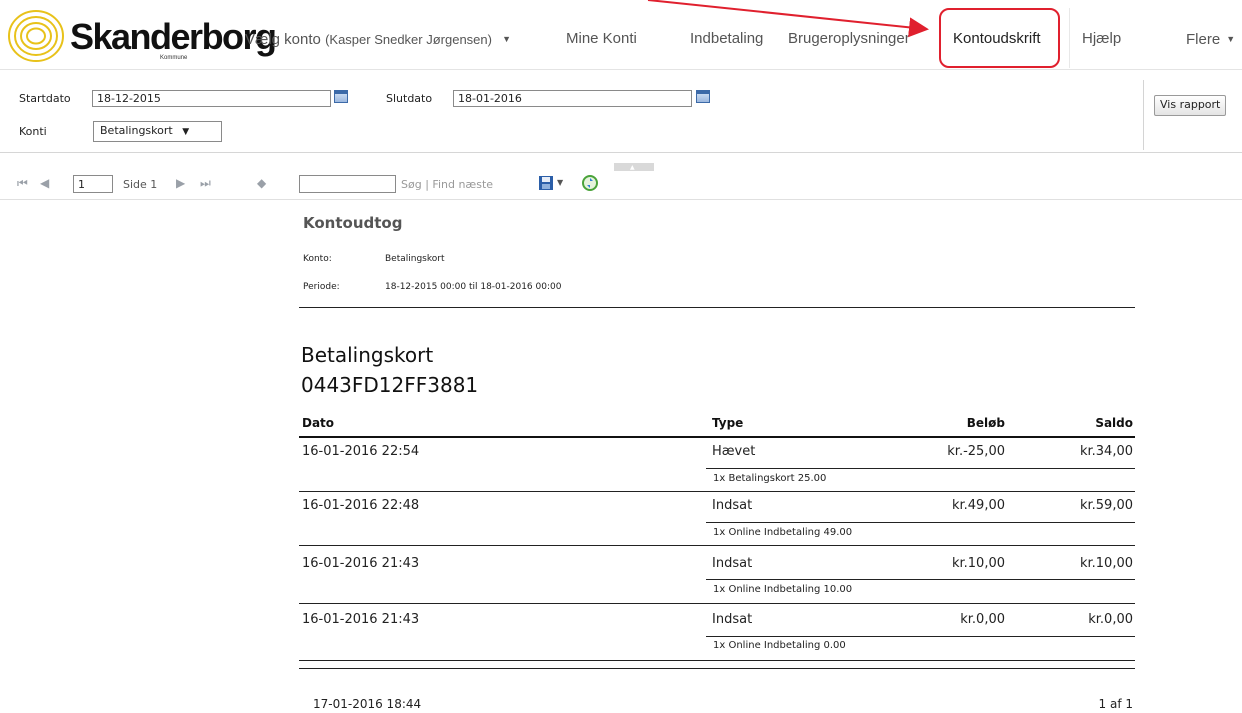 The width and height of the screenshot is (1242, 713). I want to click on account-select: Betalingskort ▼, so click(157, 131).